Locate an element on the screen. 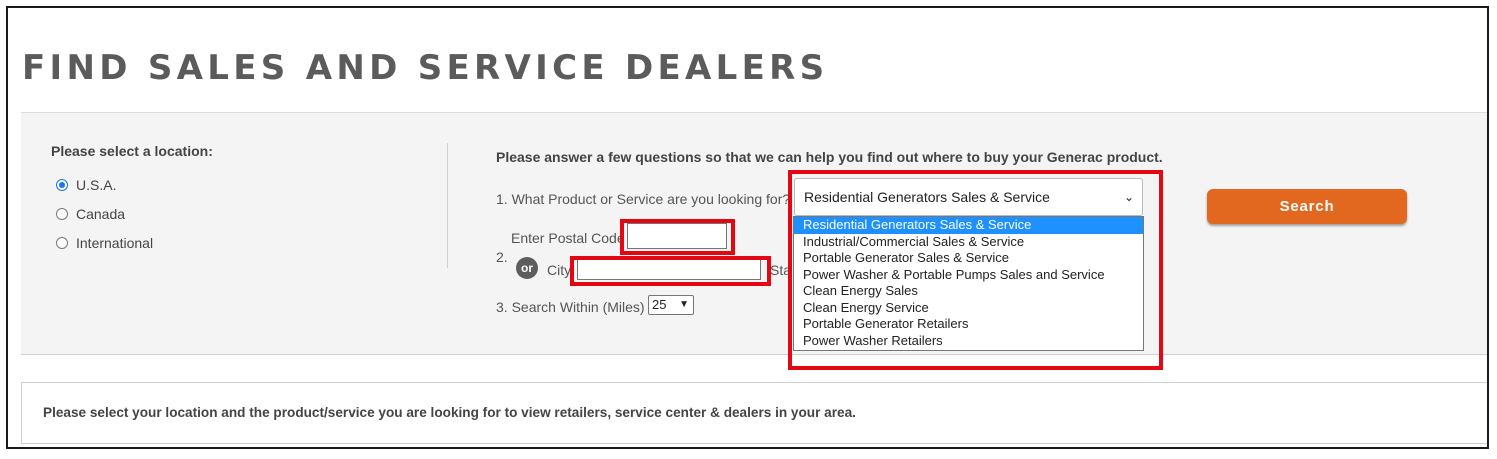 The height and width of the screenshot is (459, 1497). city-label: City is located at coordinates (559, 270).